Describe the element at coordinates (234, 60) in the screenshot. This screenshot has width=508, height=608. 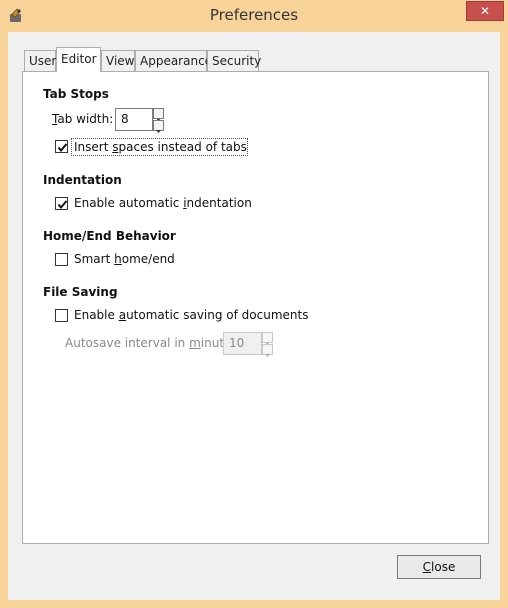
I see `tab-security: Security` at that location.